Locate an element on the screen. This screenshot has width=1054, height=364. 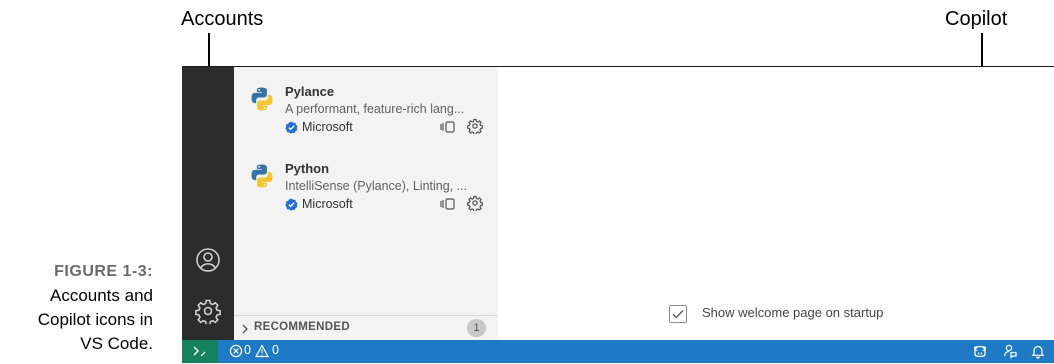
manage-gear-icon is located at coordinates (208, 312).